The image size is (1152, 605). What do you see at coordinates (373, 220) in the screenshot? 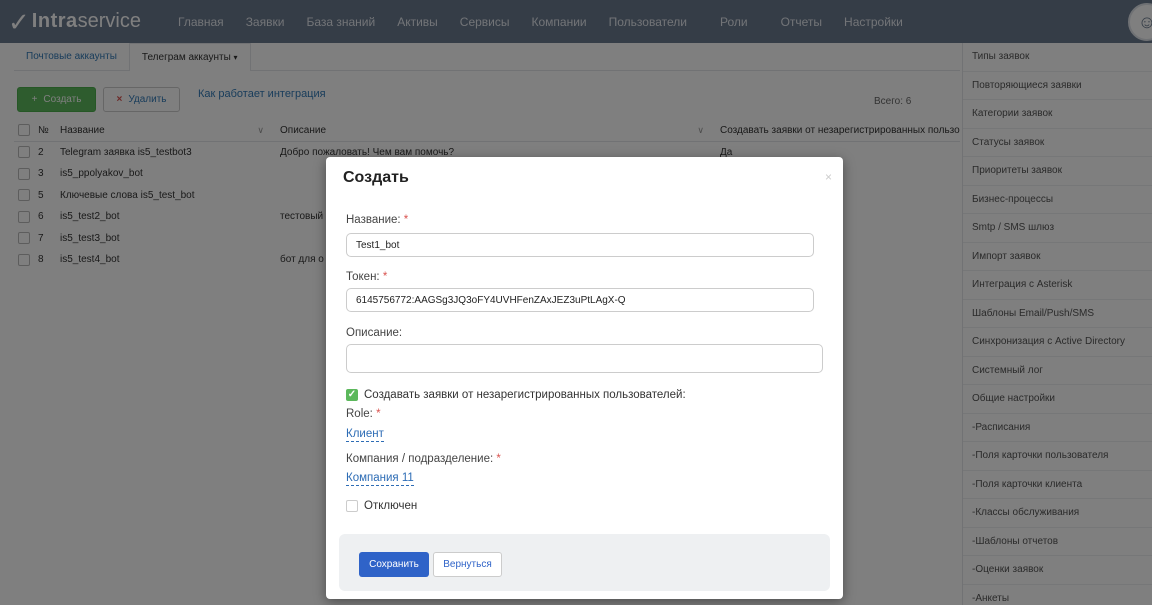
I see `name-label-text: Название:` at bounding box center [373, 220].